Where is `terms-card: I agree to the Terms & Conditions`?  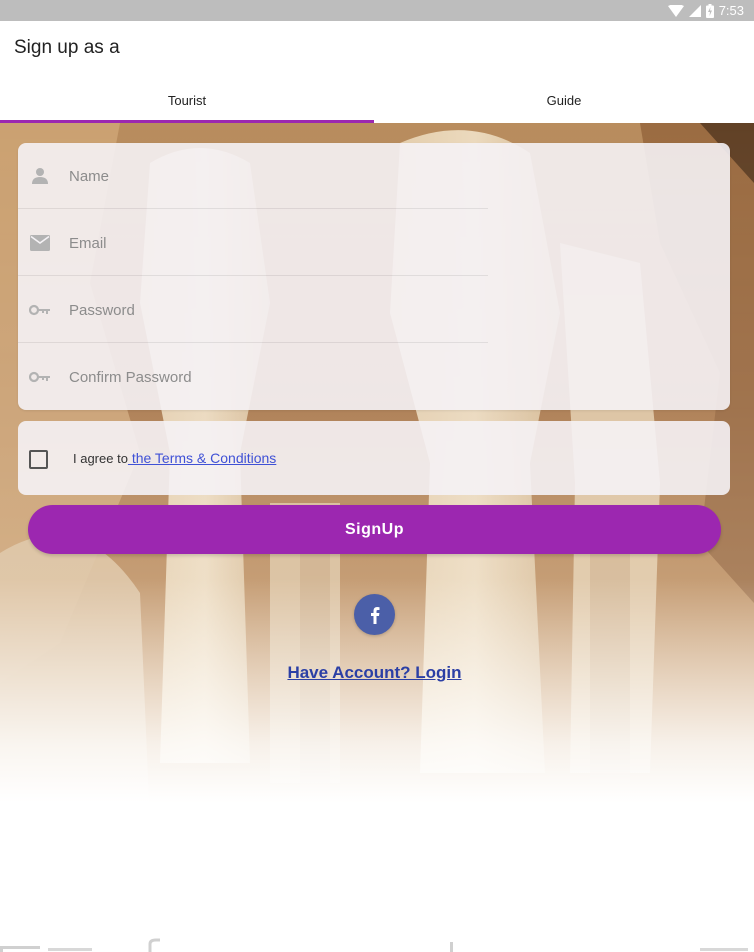
terms-card: I agree to the Terms & Conditions is located at coordinates (374, 458).